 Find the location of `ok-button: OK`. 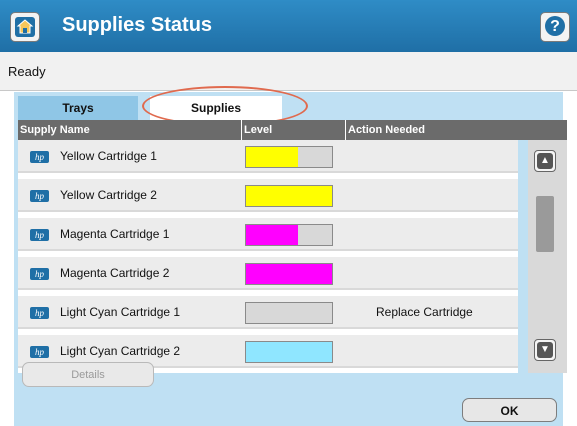

ok-button: OK is located at coordinates (509, 410).